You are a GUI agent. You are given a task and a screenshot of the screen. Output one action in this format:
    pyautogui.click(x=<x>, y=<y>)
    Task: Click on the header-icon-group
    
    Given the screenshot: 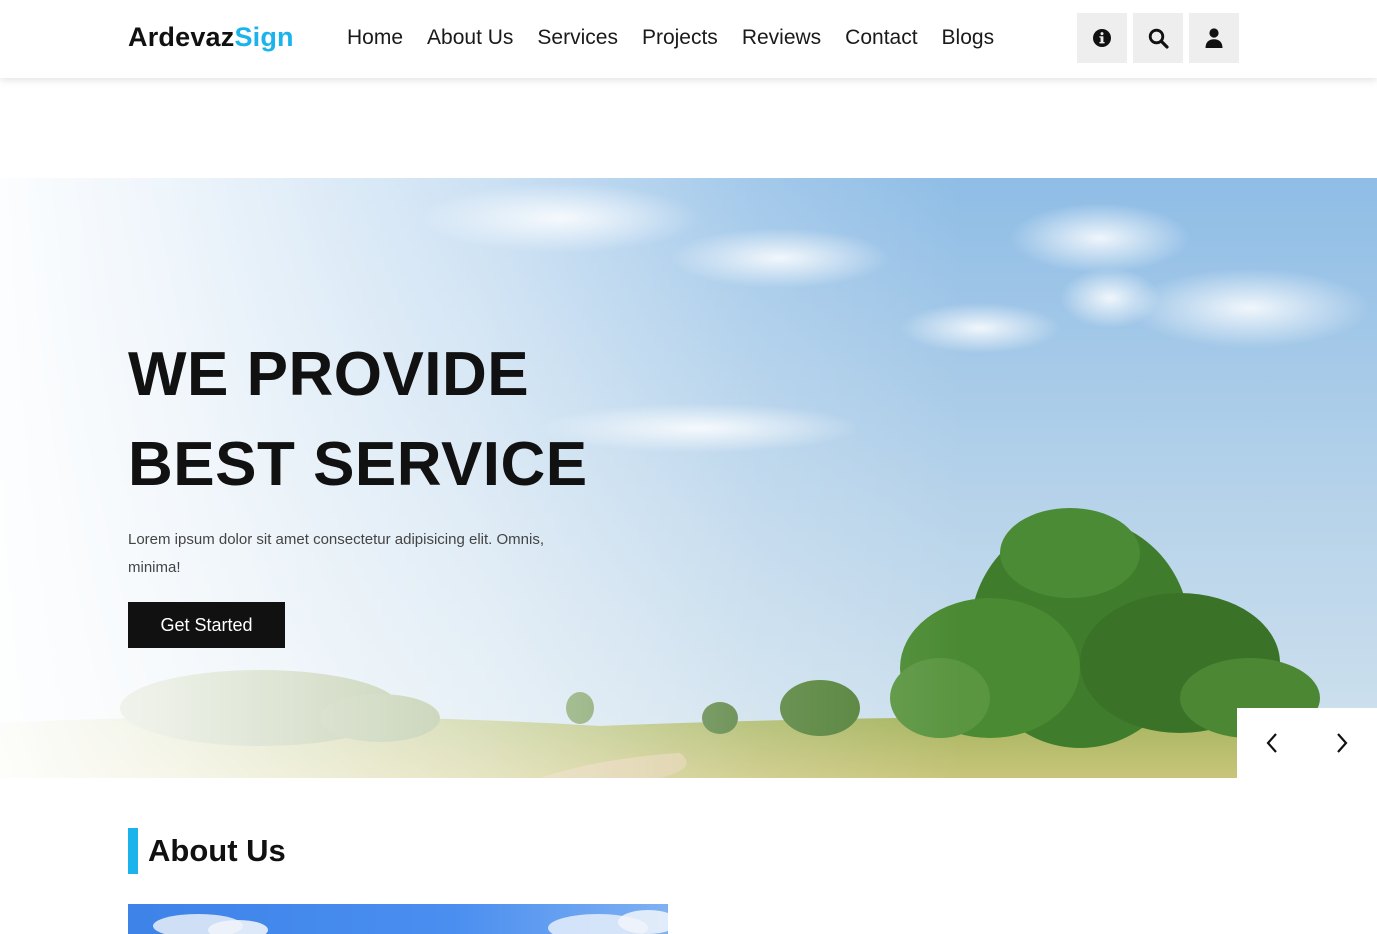 What is the action you would take?
    pyautogui.click(x=1158, y=38)
    